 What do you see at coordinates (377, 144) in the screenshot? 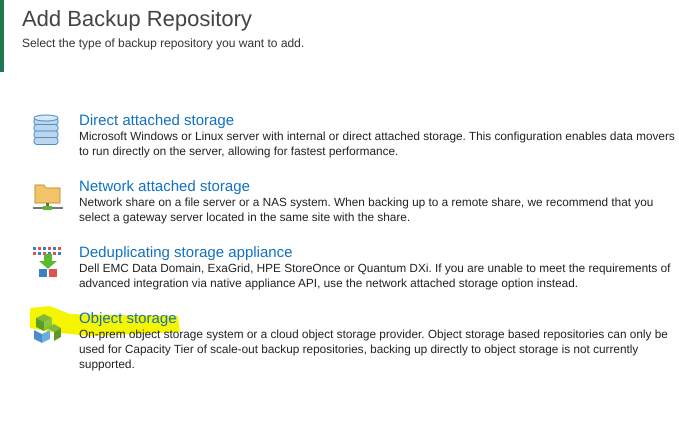
I see `option-description: Microsoft Windows or Linux server with internal or direct attached storage. This configuration enables data movers to run directly on the server, allowing for fastest performance.` at bounding box center [377, 144].